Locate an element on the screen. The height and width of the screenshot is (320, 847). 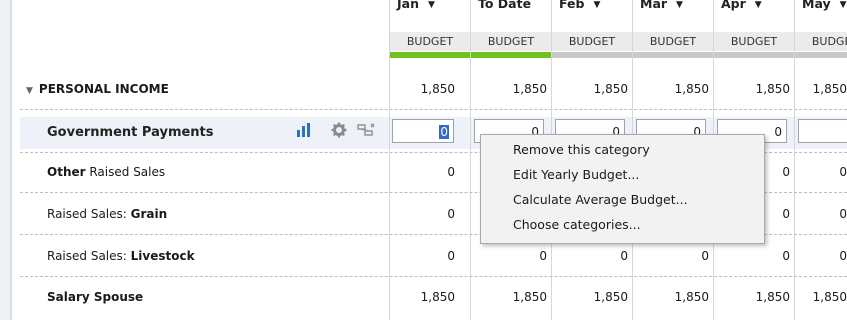
government-payments-label: Government Payments is located at coordinates (130, 132).